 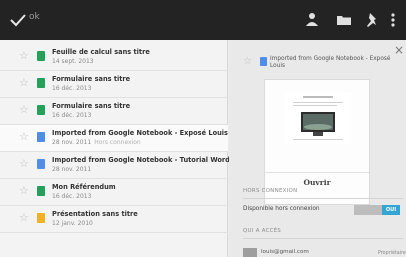 I want to click on document-date: 14 sept. 2013, so click(x=73, y=61).